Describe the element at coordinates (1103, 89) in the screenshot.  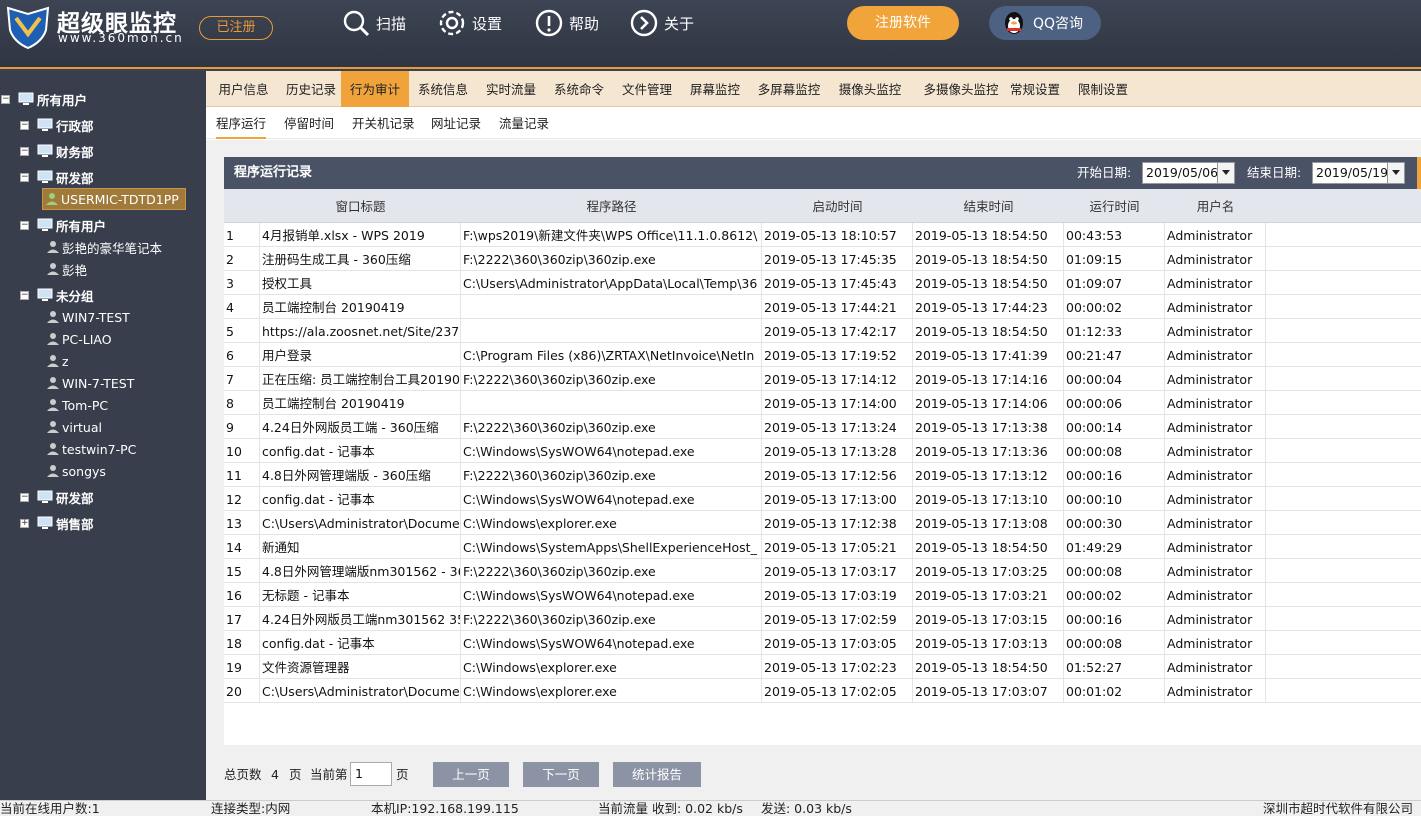
I see `tab-restriction-settings: 限制设置` at that location.